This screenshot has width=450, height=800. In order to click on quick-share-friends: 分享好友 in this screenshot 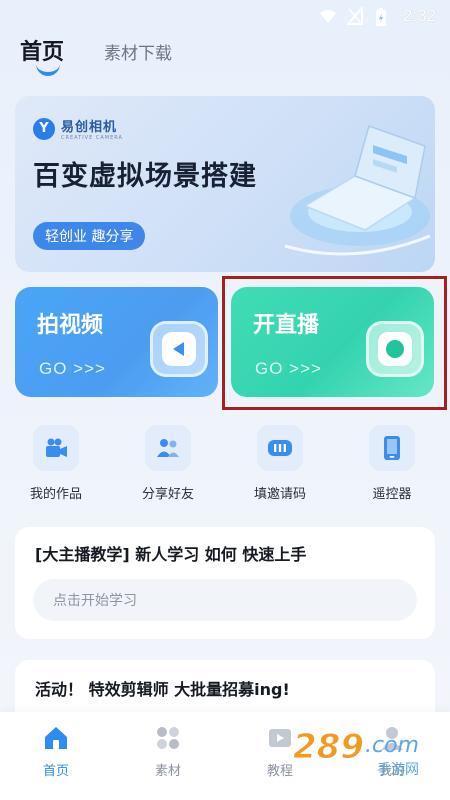, I will do `click(168, 463)`.